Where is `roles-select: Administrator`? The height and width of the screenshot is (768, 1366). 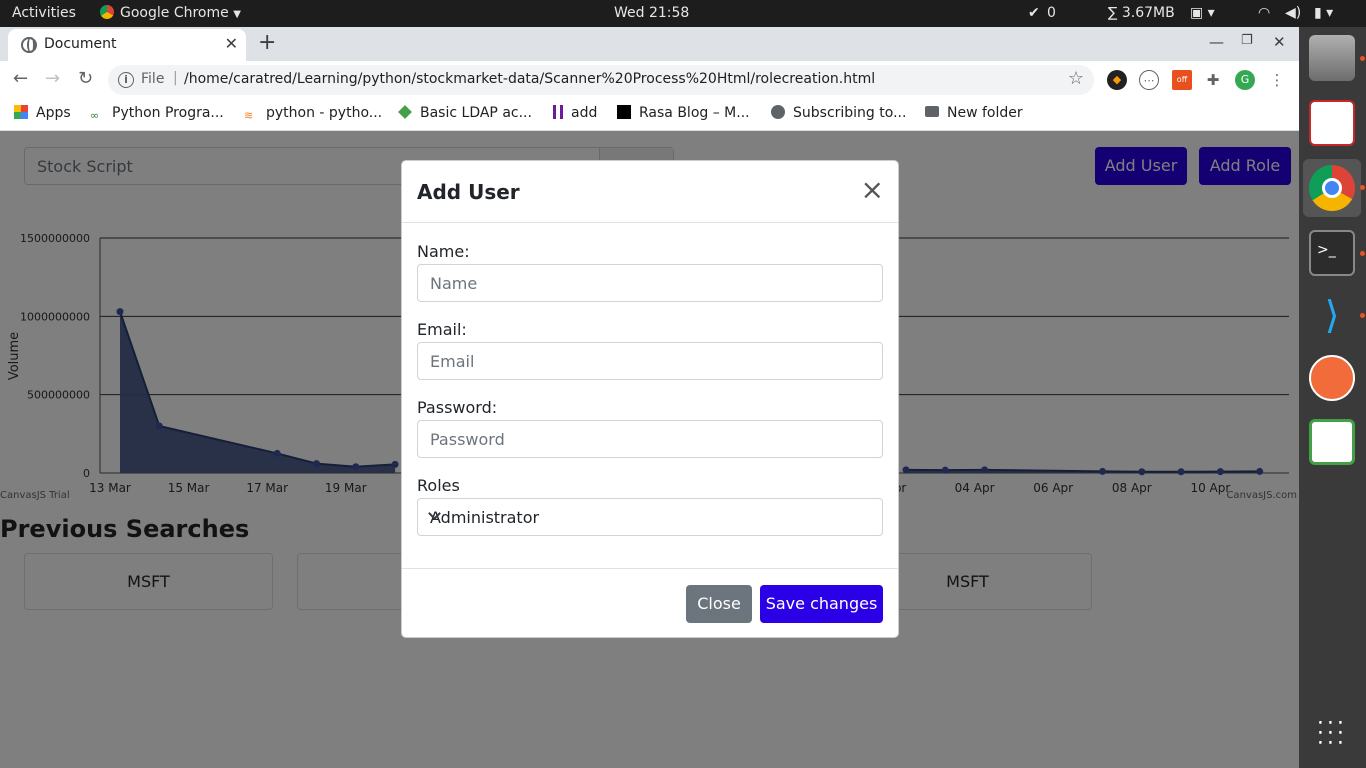 roles-select: Administrator is located at coordinates (650, 517).